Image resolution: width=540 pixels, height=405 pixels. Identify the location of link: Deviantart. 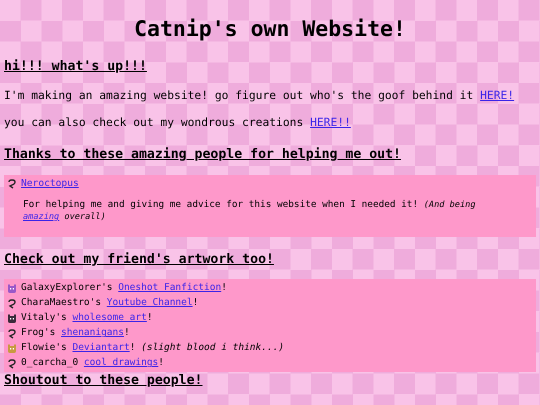
(101, 348).